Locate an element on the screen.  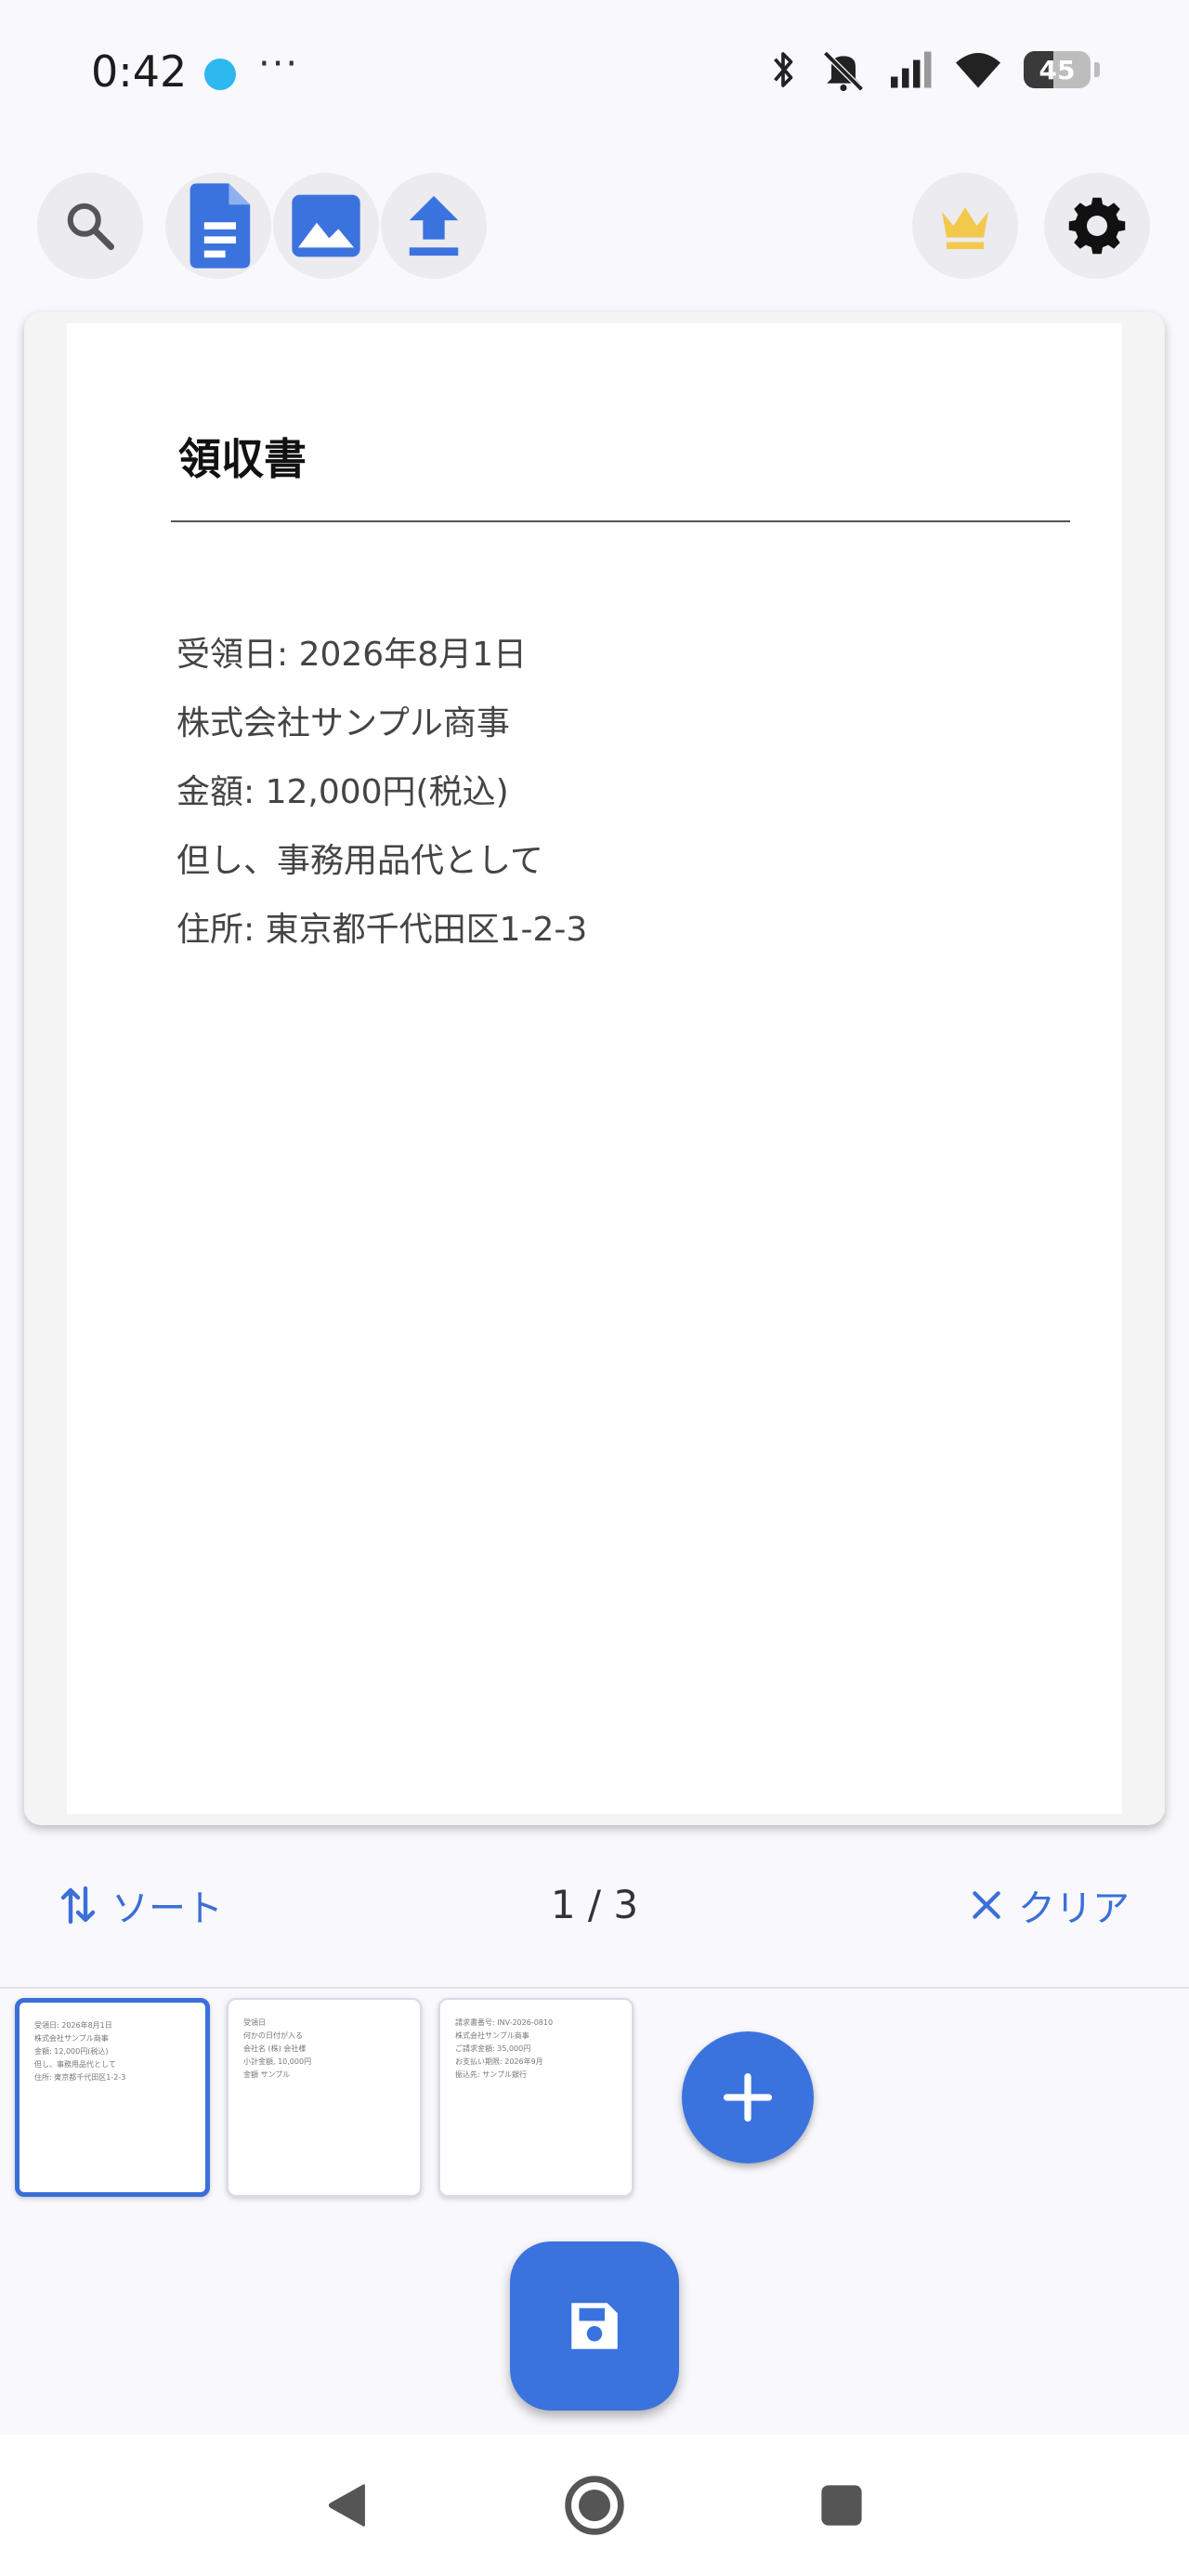
document-icon is located at coordinates (220, 226).